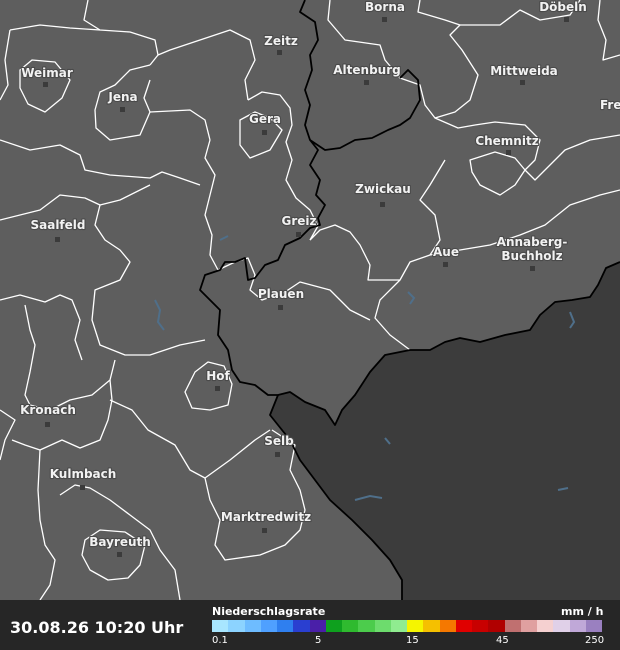 This screenshot has width=620, height=650. I want to click on city-label-hof: Hof, so click(218, 376).